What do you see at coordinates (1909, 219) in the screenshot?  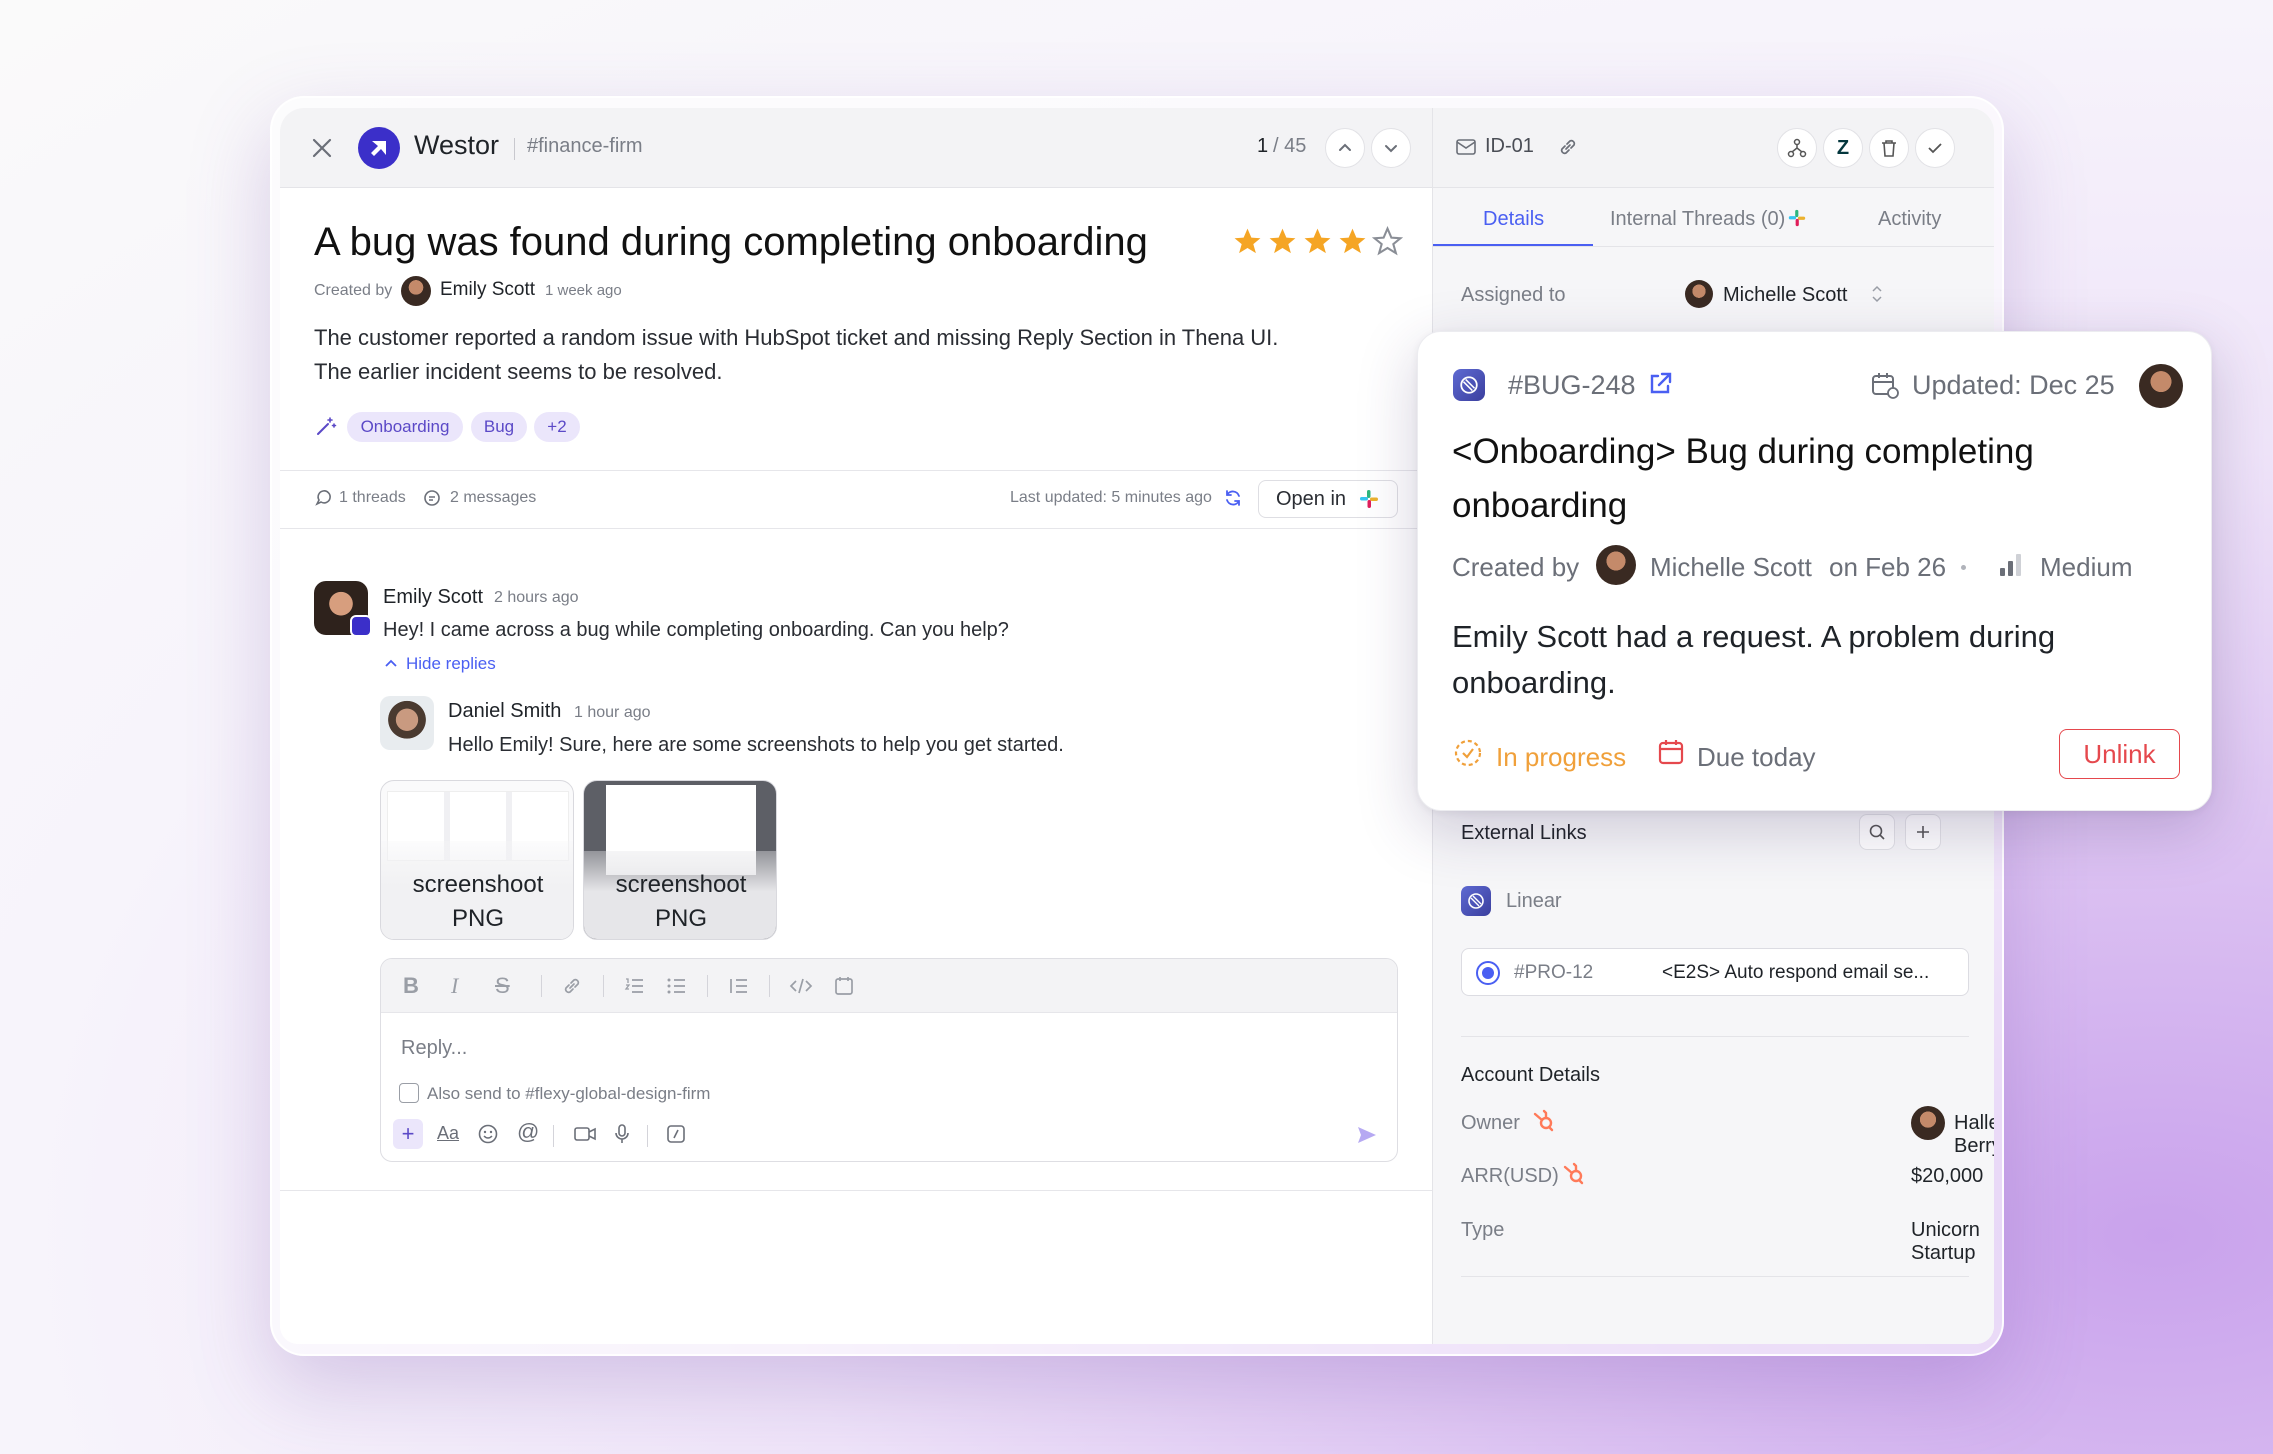 I see `tab-activity: Activity` at bounding box center [1909, 219].